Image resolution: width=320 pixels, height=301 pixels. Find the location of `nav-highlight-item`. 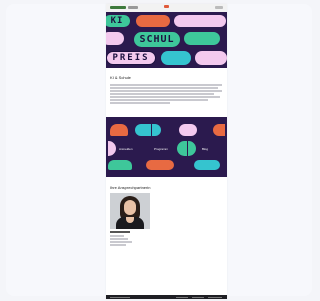

nav-highlight-item is located at coordinates (166, 6).